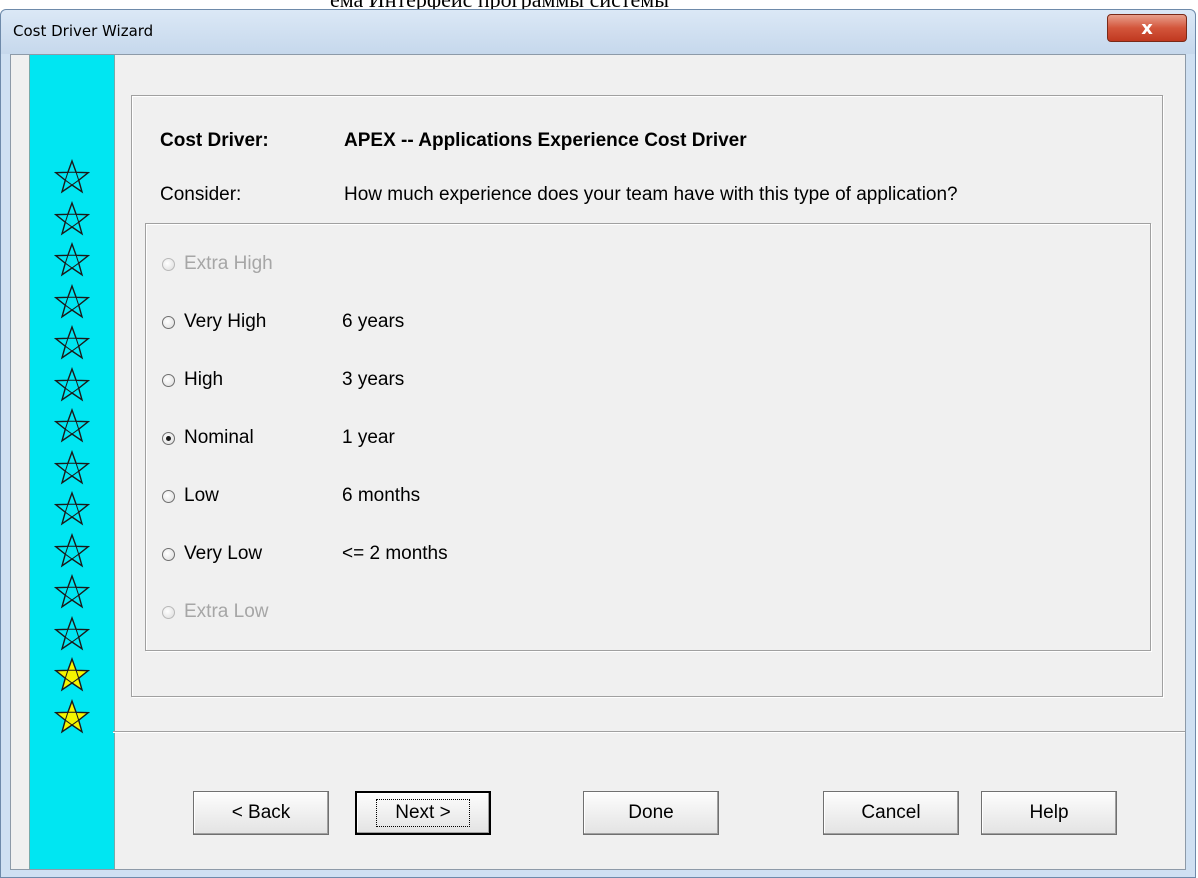 The image size is (1198, 878). What do you see at coordinates (223, 553) in the screenshot?
I see `rating-label: Very Low` at bounding box center [223, 553].